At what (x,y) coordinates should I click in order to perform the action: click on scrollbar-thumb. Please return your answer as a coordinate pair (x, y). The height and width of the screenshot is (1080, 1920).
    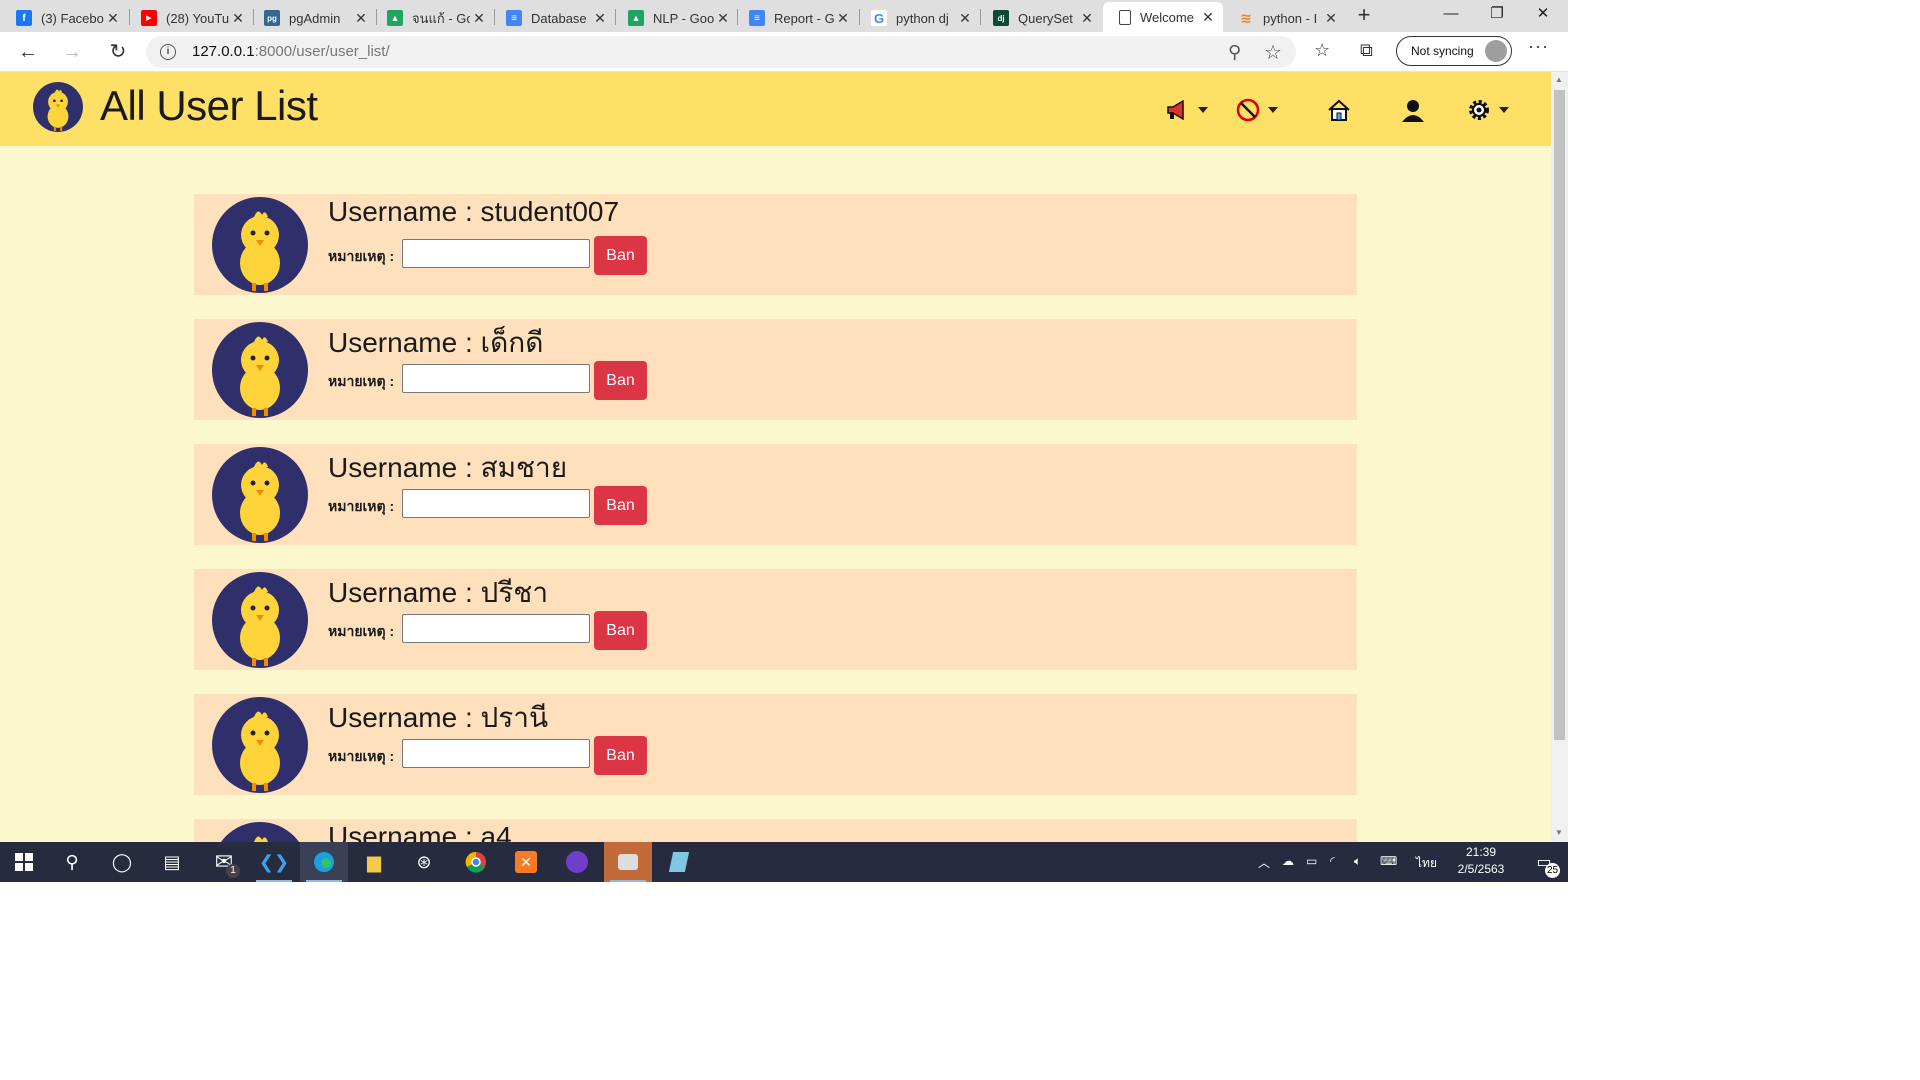
    Looking at the image, I should click on (1559, 415).